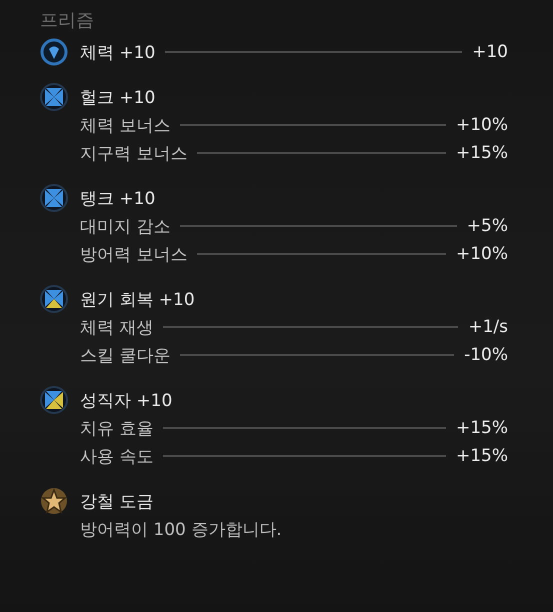  What do you see at coordinates (117, 327) in the screenshot?
I see `stat-label: 체력 재생` at bounding box center [117, 327].